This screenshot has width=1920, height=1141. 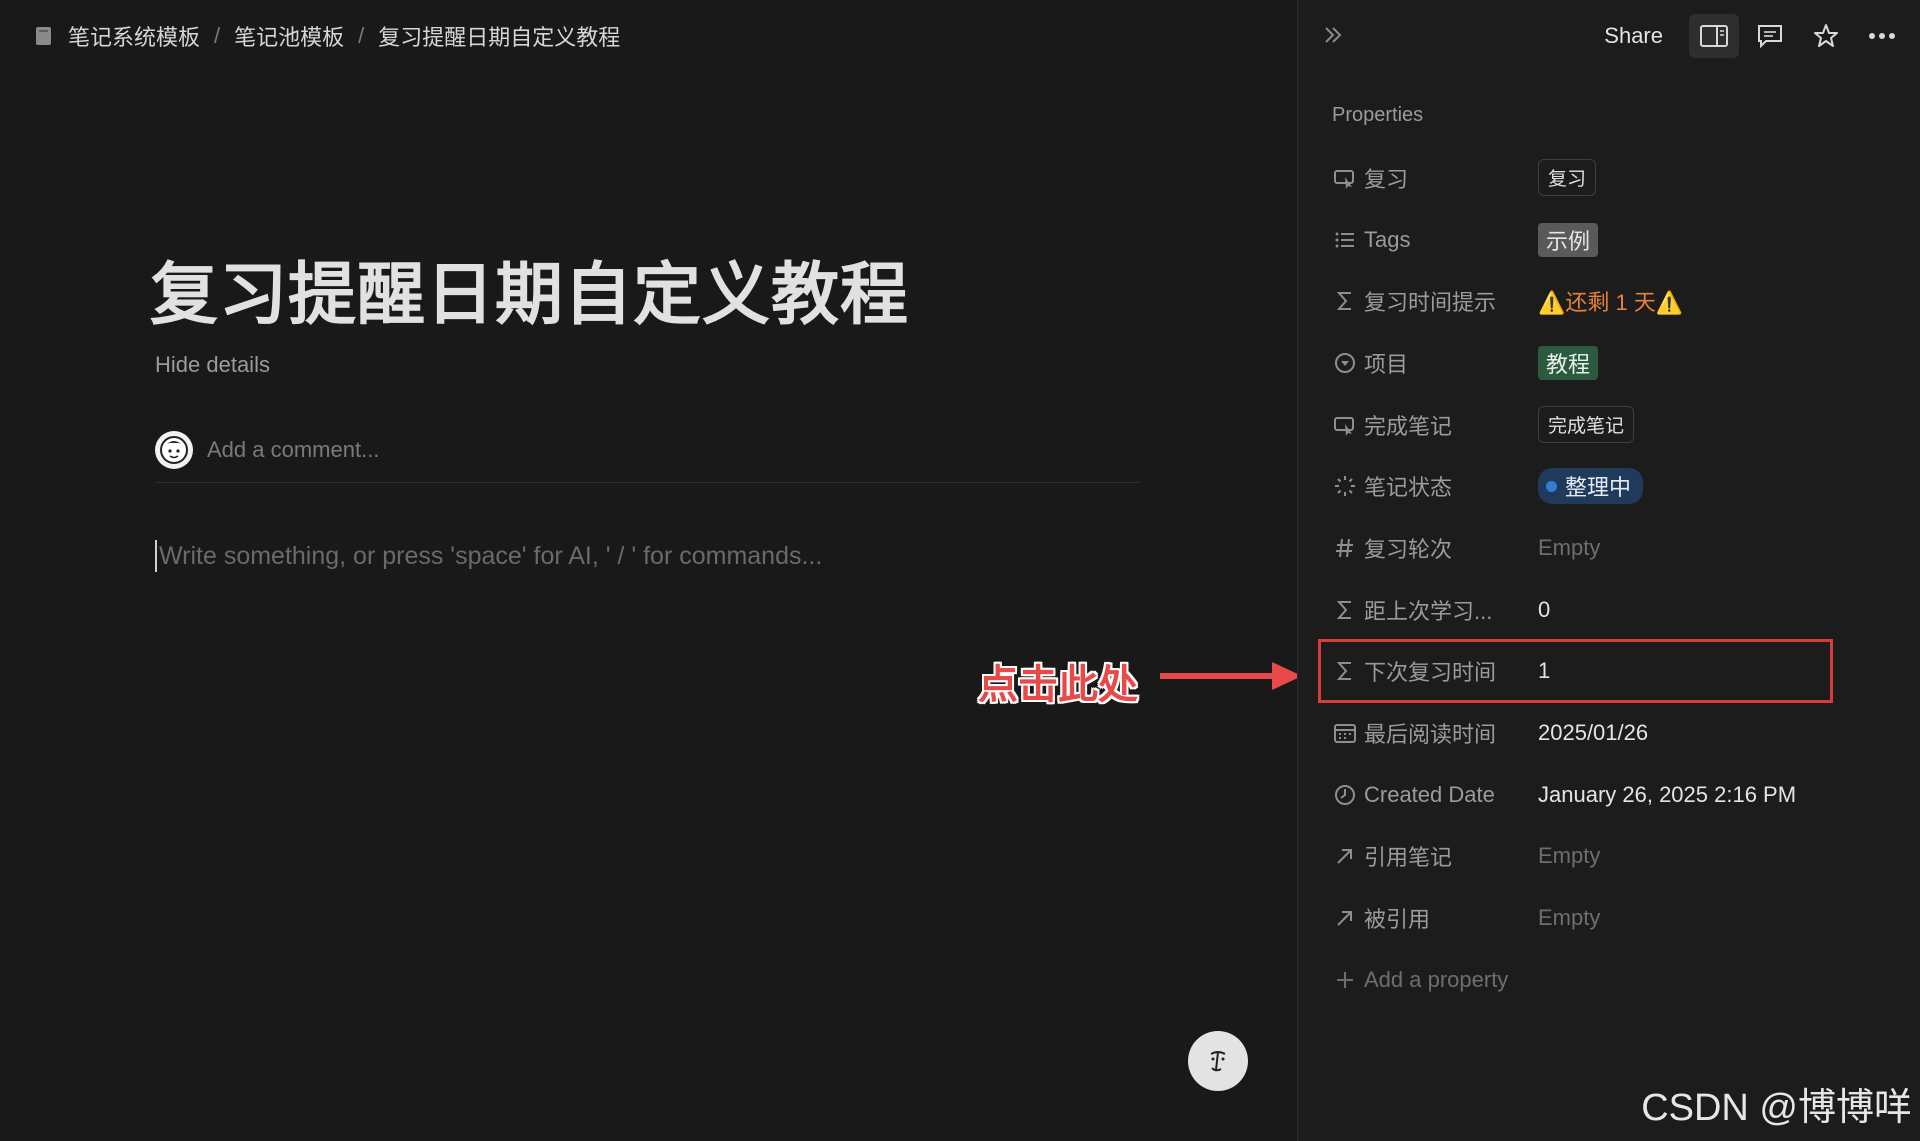 What do you see at coordinates (1345, 363) in the screenshot?
I see `select-circle-icon` at bounding box center [1345, 363].